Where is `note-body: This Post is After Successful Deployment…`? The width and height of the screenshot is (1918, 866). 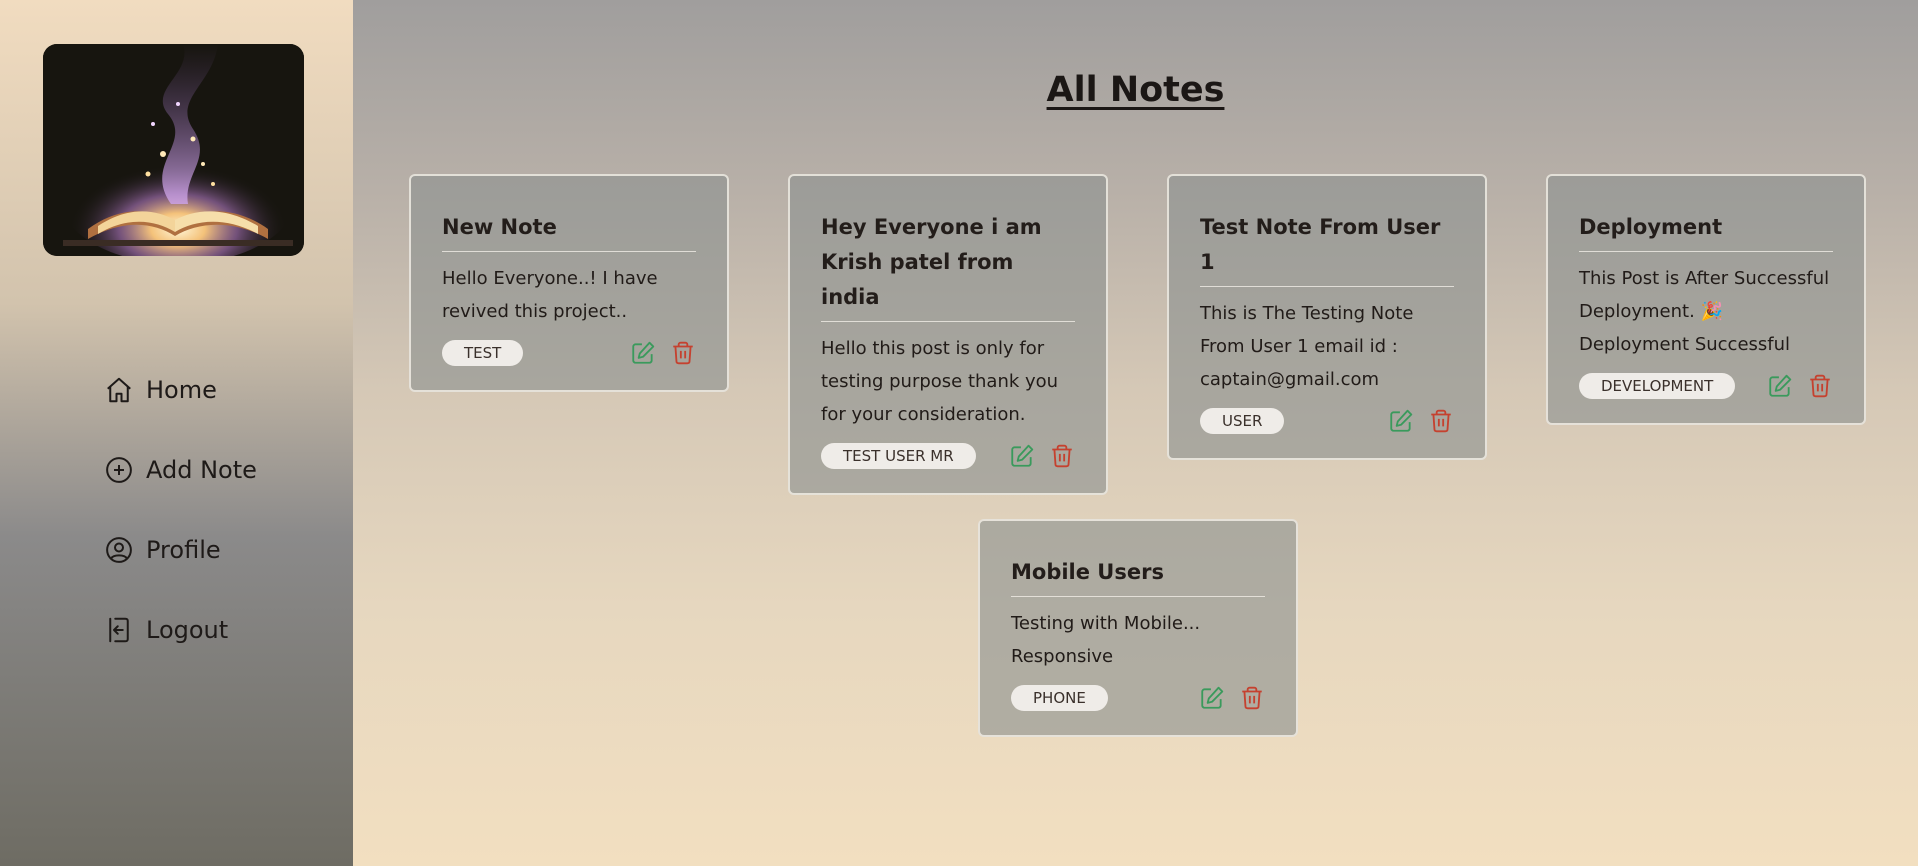 note-body: This Post is After Successful Deployment… is located at coordinates (1704, 311).